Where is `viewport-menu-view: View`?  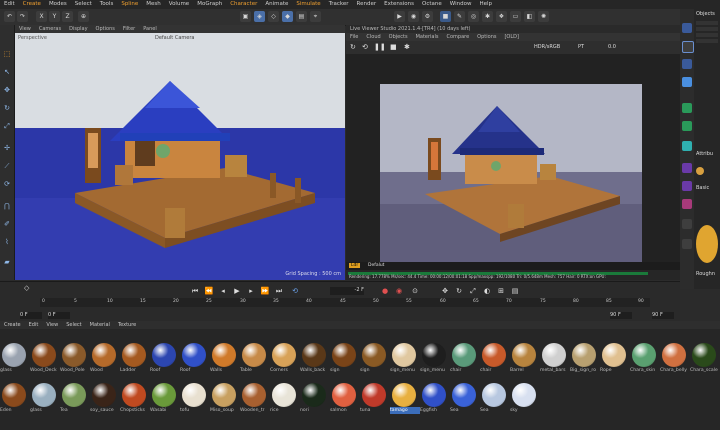 viewport-menu-view: View is located at coordinates (25, 29).